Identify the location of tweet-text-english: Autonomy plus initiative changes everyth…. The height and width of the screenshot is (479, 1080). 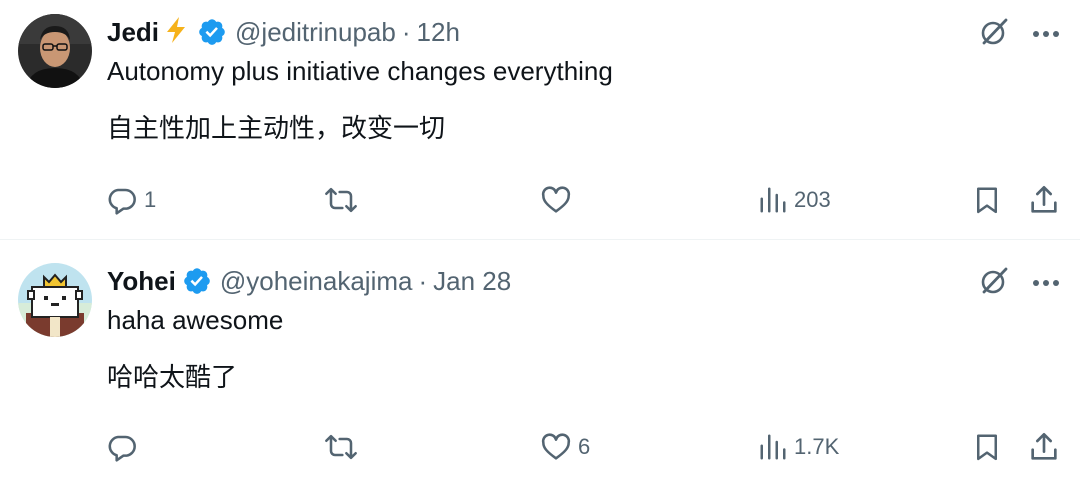
(360, 71).